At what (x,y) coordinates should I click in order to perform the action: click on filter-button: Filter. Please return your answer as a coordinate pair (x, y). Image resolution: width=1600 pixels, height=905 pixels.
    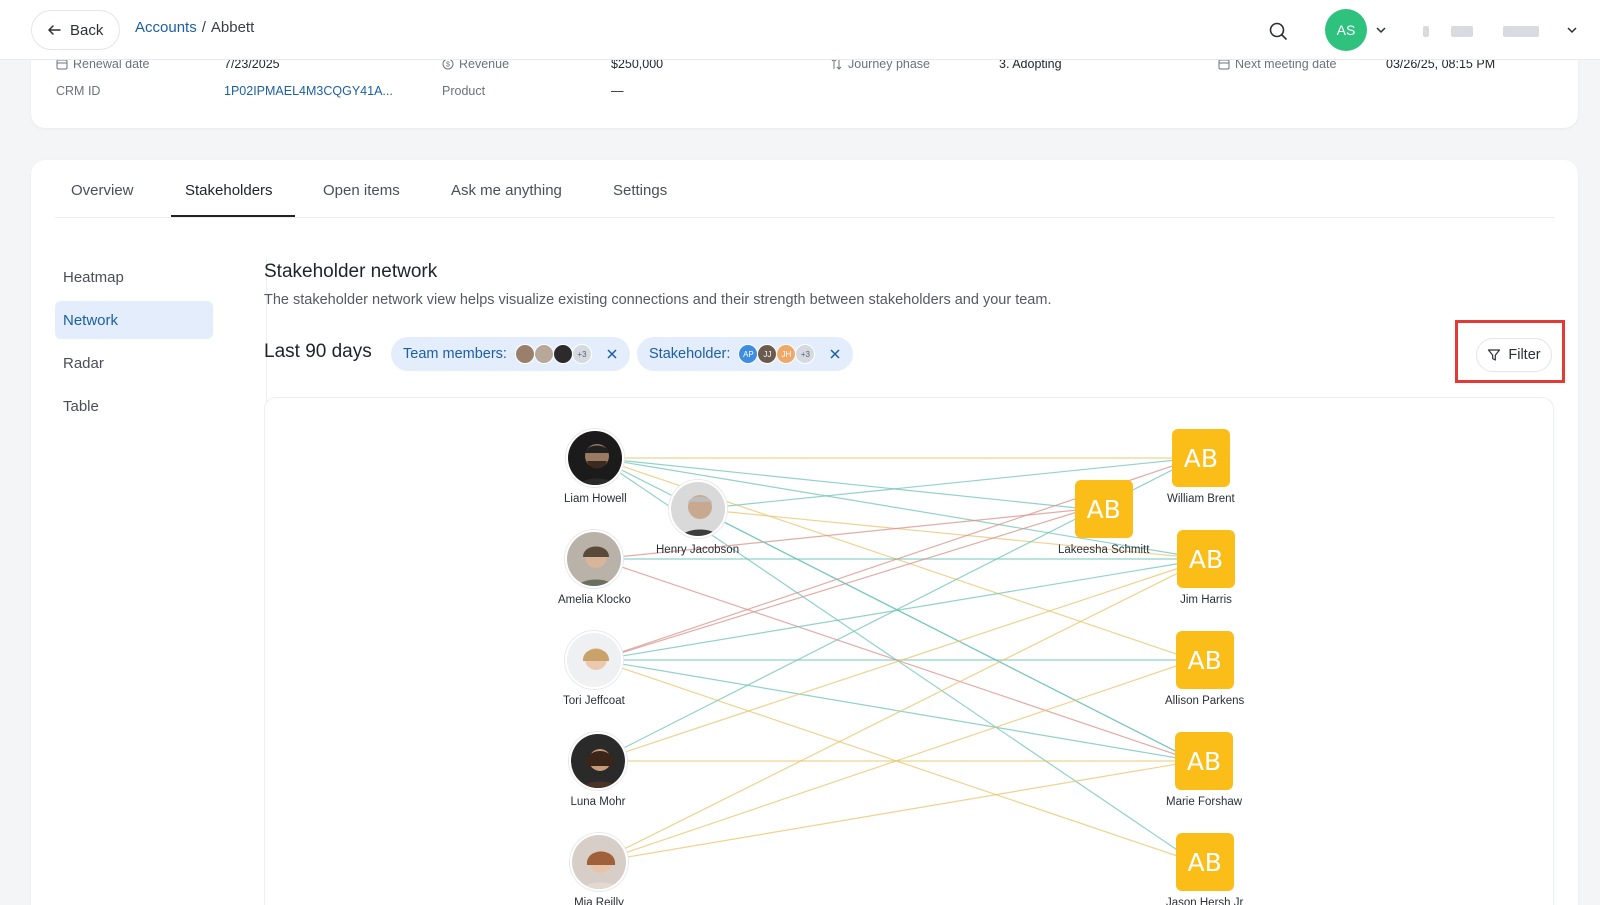
    Looking at the image, I should click on (1514, 355).